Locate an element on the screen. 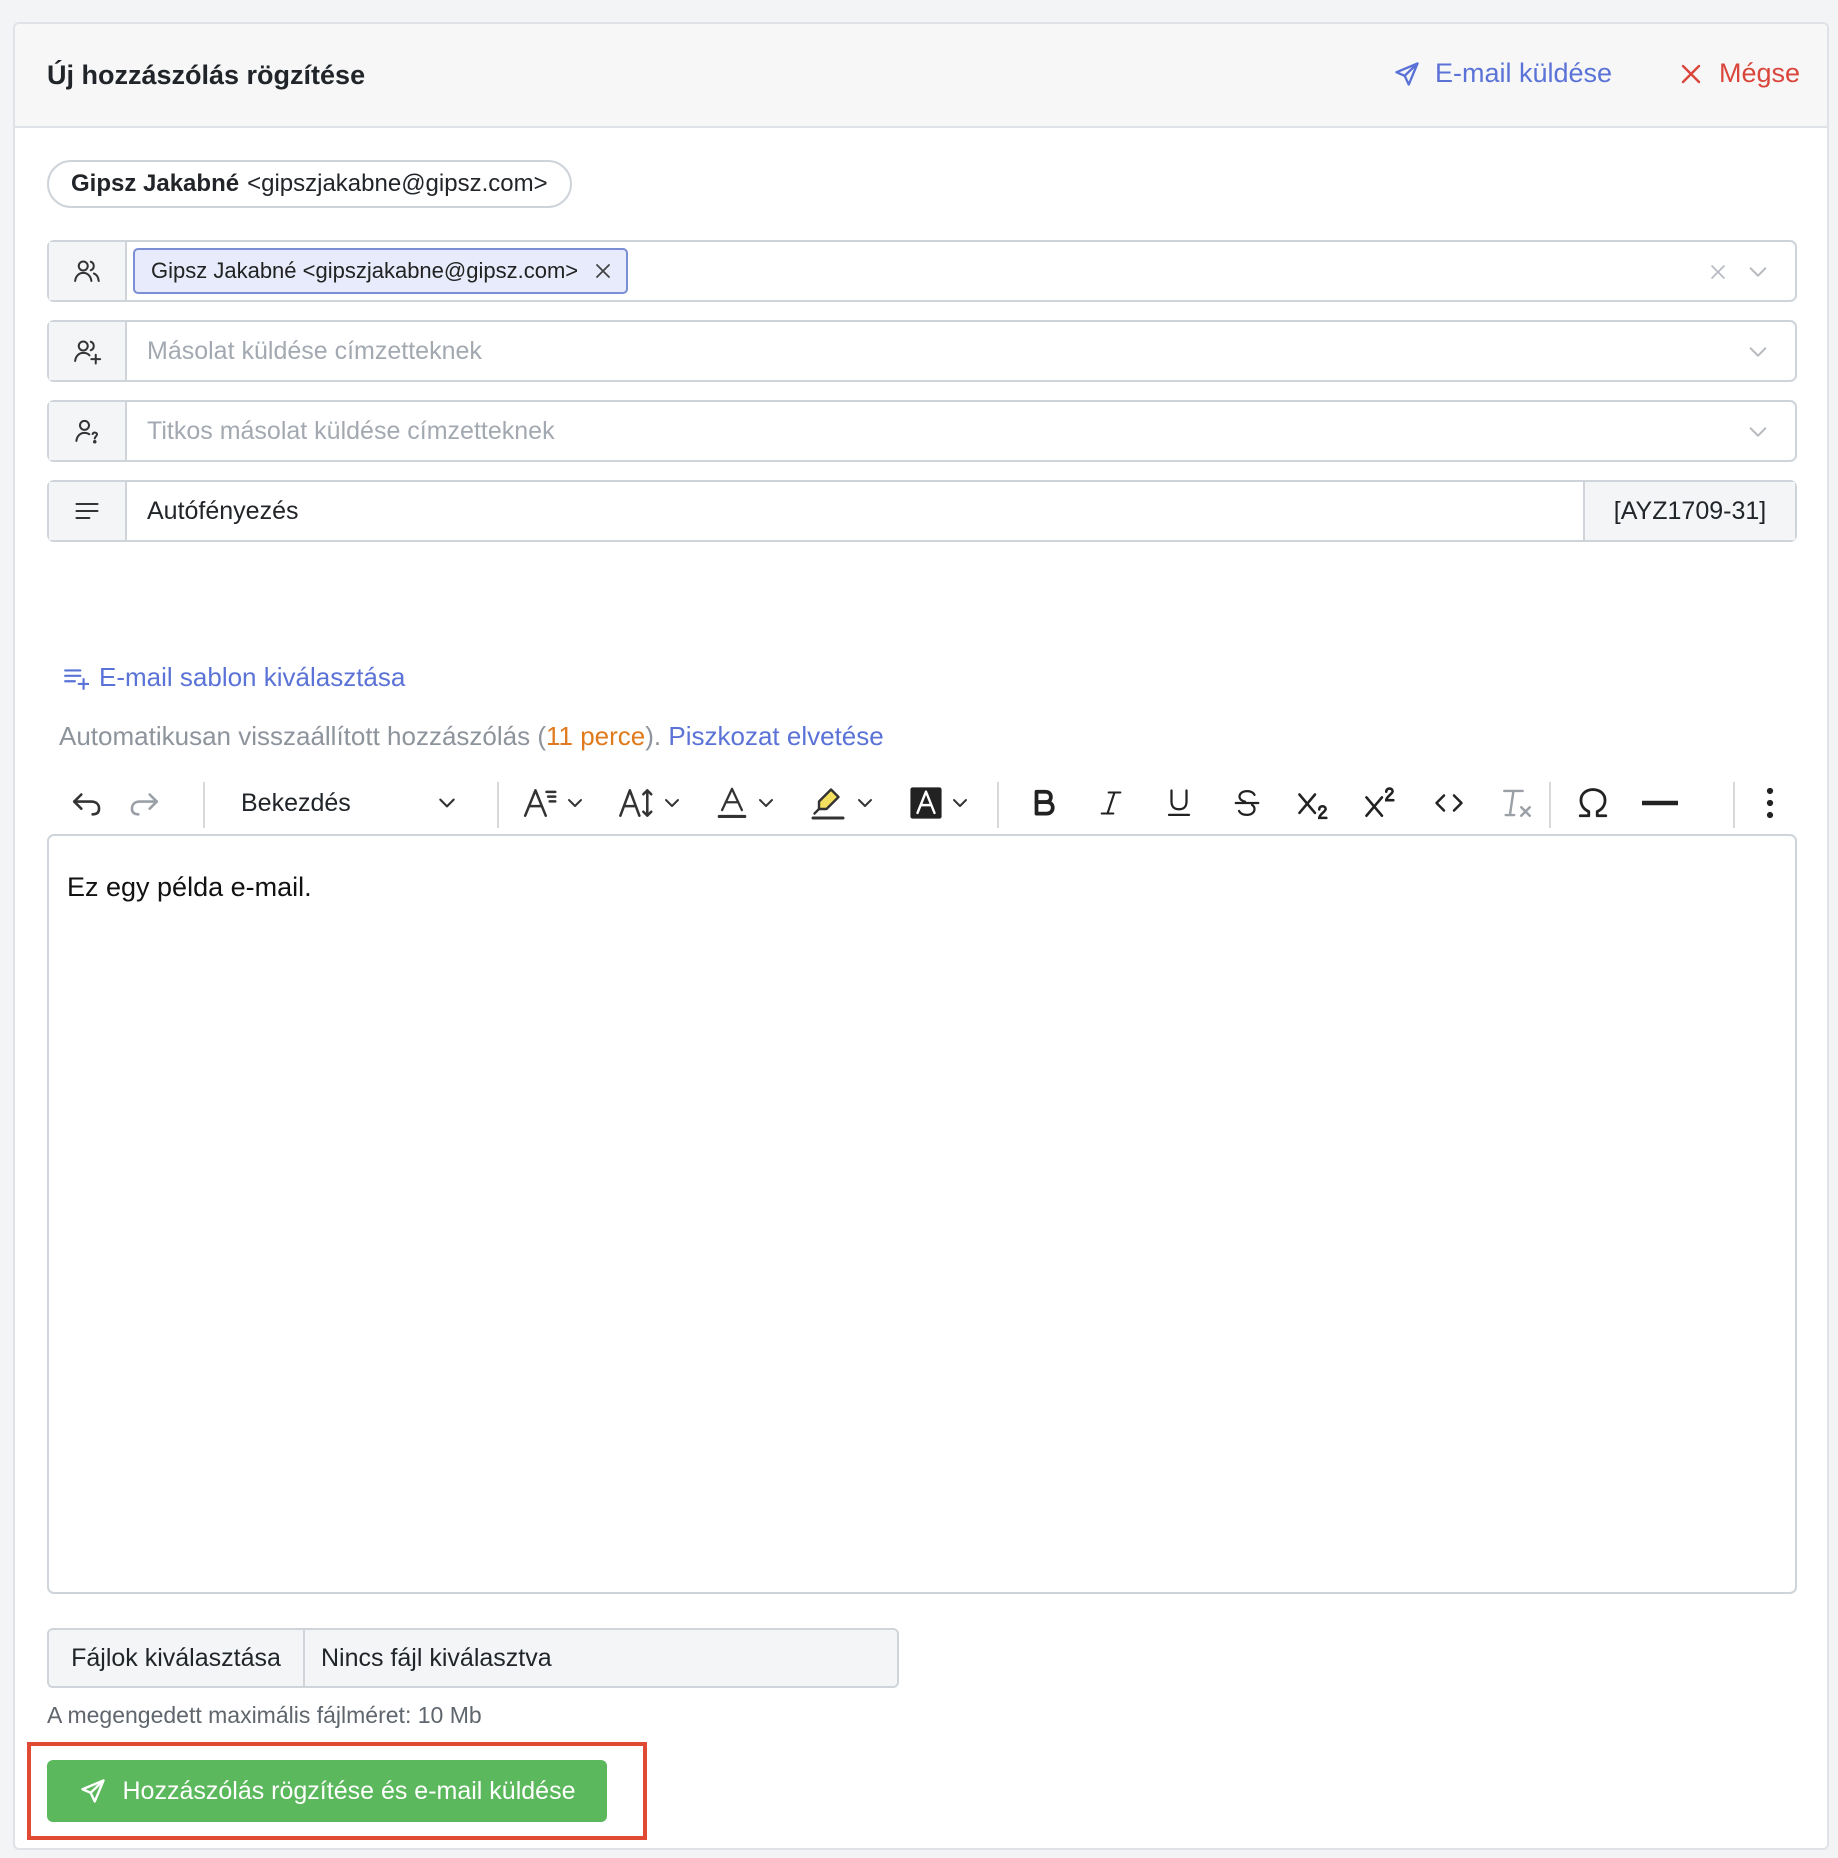 This screenshot has height=1858, width=1838. more-icon is located at coordinates (1770, 803).